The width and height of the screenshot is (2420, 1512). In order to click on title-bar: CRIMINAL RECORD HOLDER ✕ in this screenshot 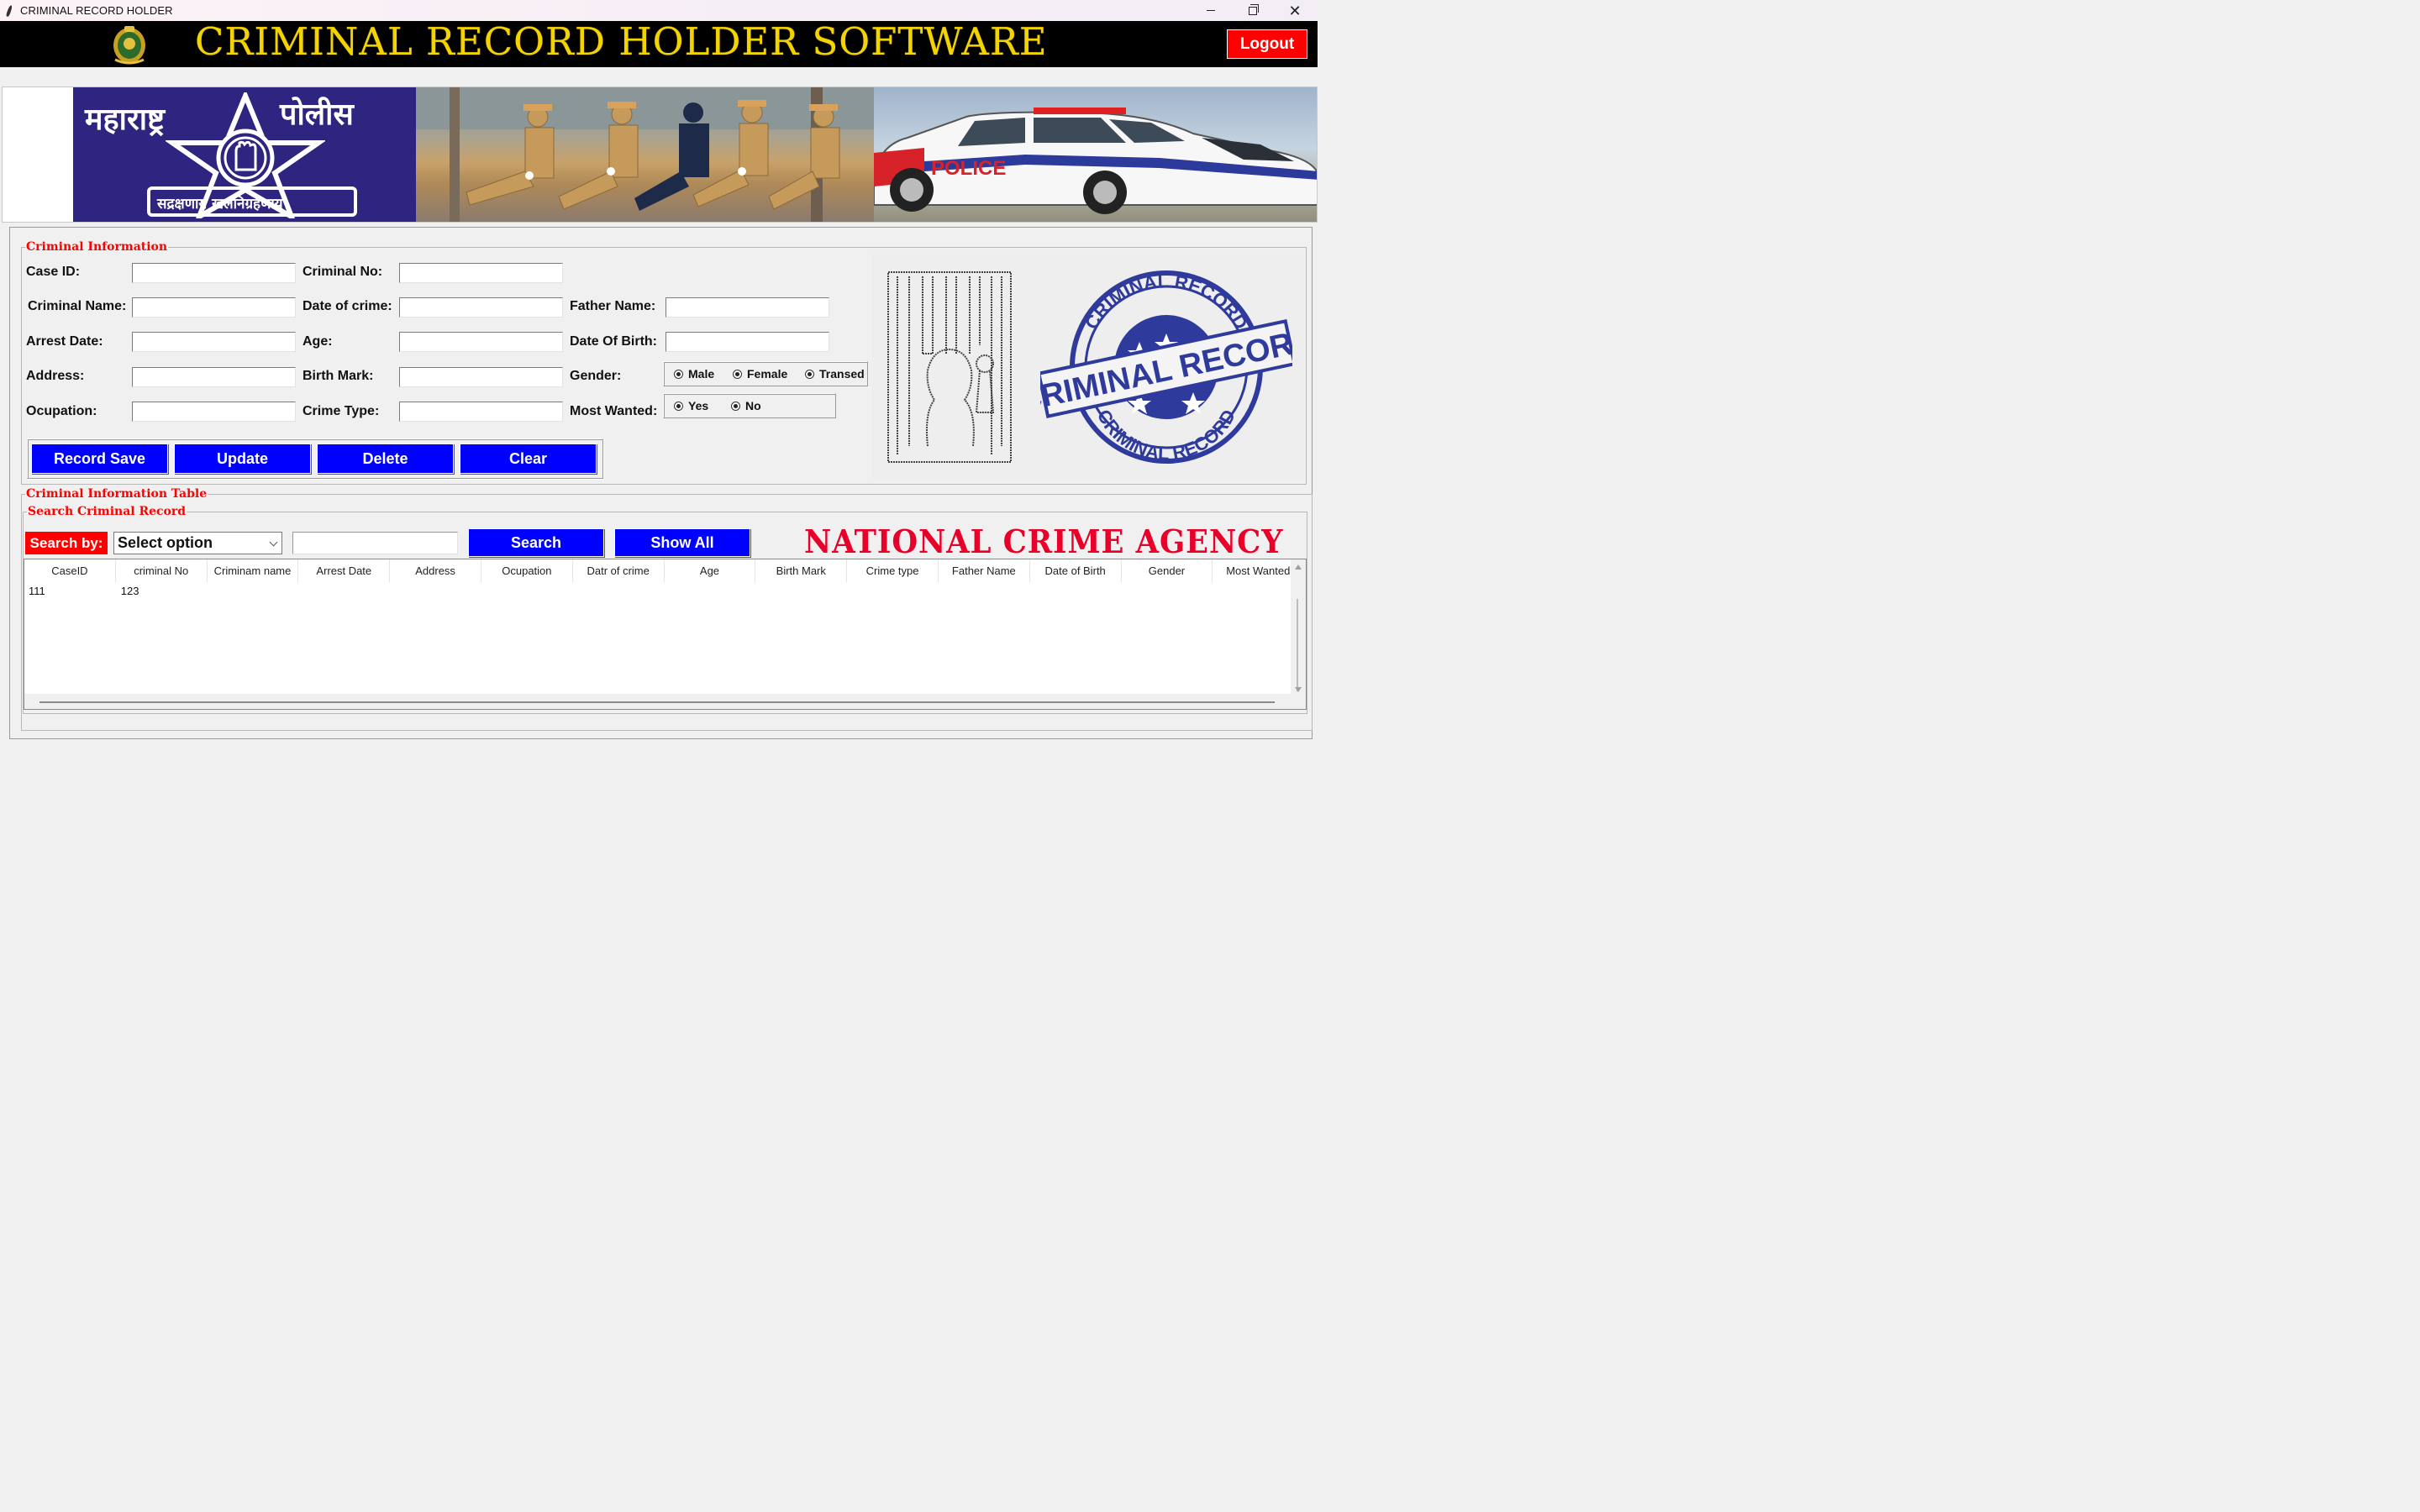, I will do `click(659, 10)`.